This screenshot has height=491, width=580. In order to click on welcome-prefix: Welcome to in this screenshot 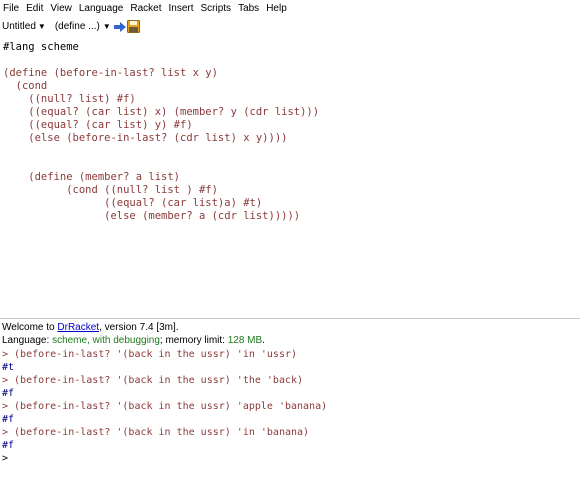, I will do `click(30, 327)`.